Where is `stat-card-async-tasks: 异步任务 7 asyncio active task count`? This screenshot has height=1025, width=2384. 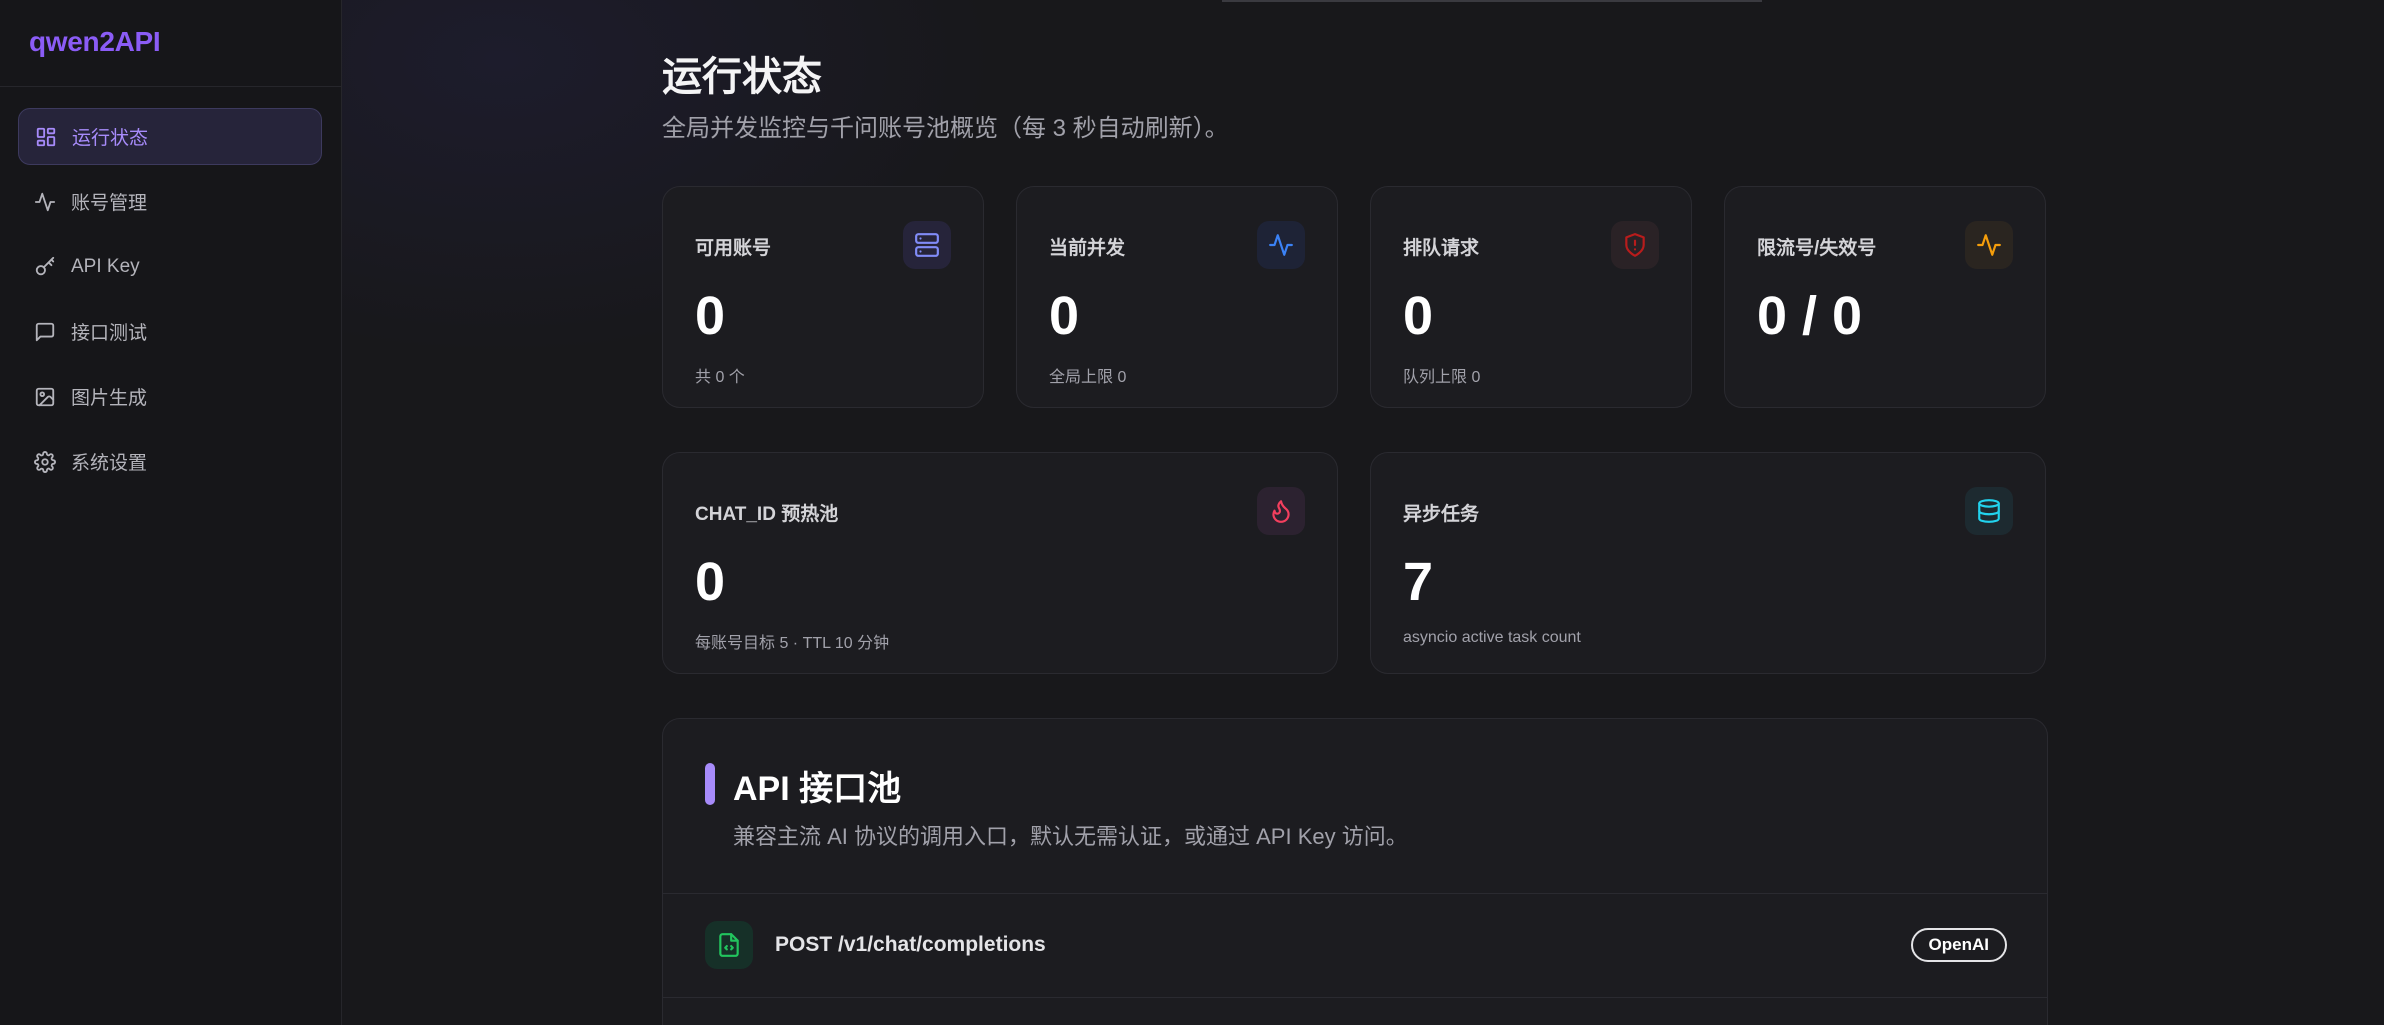 stat-card-async-tasks: 异步任务 7 asyncio active task count is located at coordinates (1708, 563).